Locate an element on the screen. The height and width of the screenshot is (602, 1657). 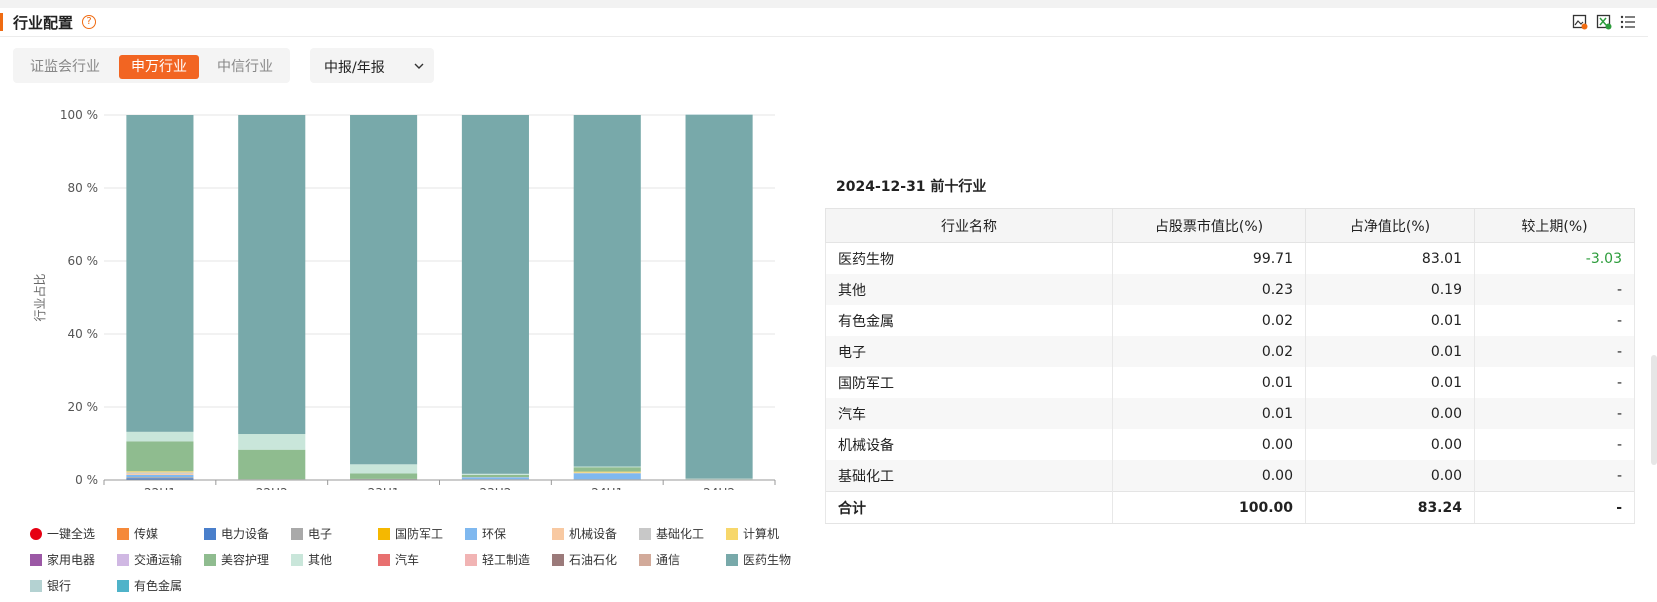
top-table-title: 2024-12-31 前十行业 is located at coordinates (911, 187).